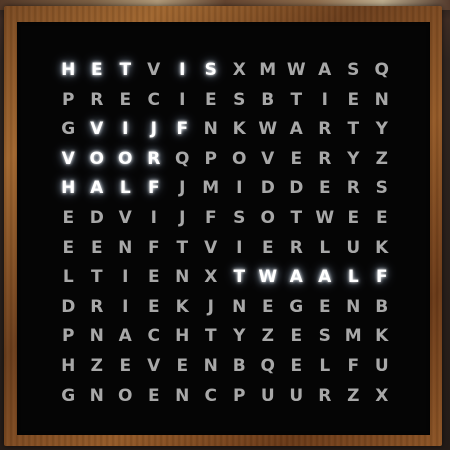 The image size is (450, 450). Describe the element at coordinates (153, 99) in the screenshot. I see `unlit-letter: C` at that location.